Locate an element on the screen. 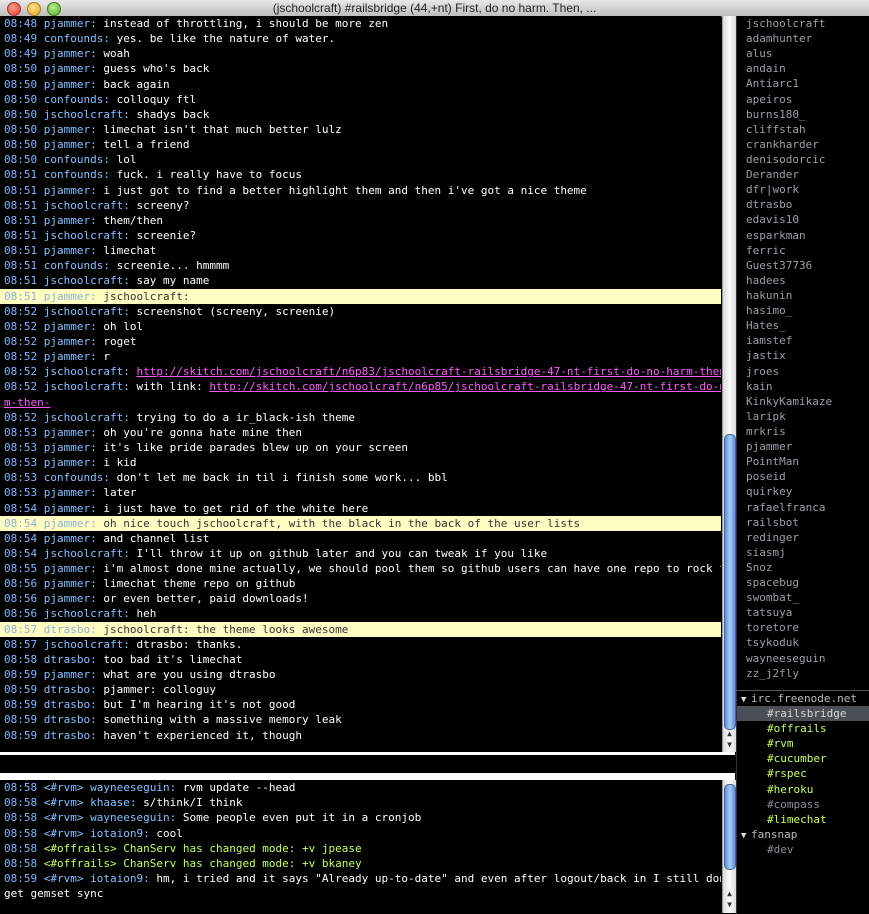 This screenshot has width=869, height=914. member-item: andain is located at coordinates (803, 68).